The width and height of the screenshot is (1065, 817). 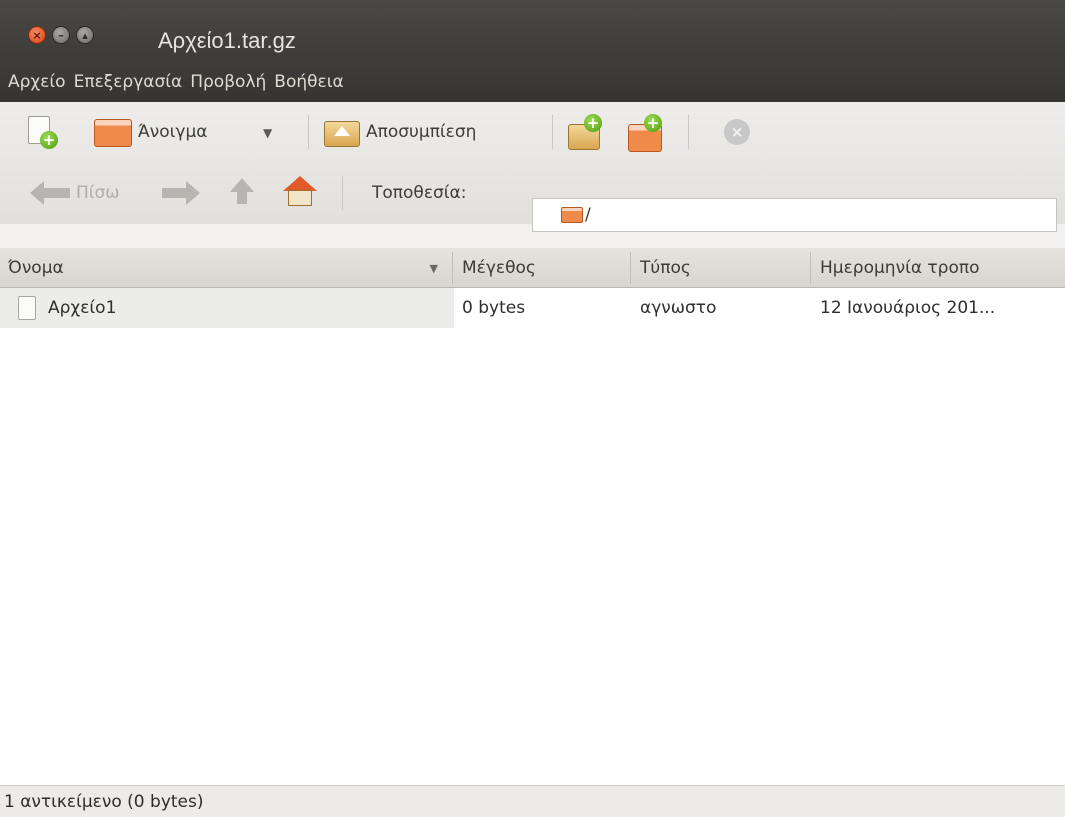 What do you see at coordinates (587, 133) in the screenshot?
I see `add-files-button: +` at bounding box center [587, 133].